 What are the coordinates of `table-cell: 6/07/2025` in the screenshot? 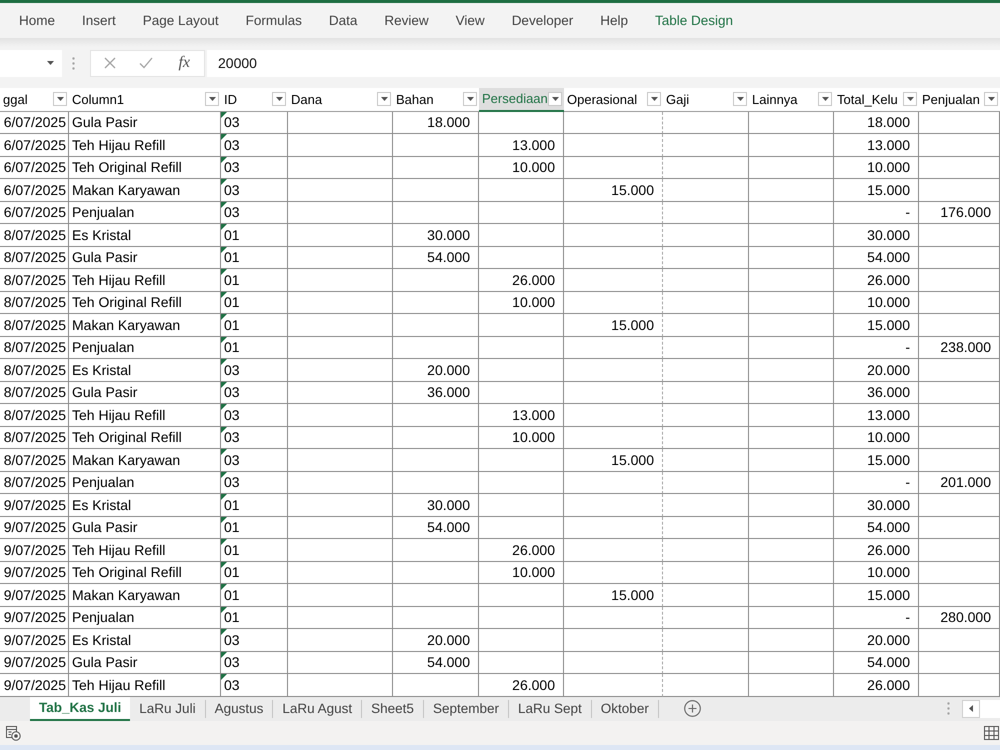 It's located at (34, 167).